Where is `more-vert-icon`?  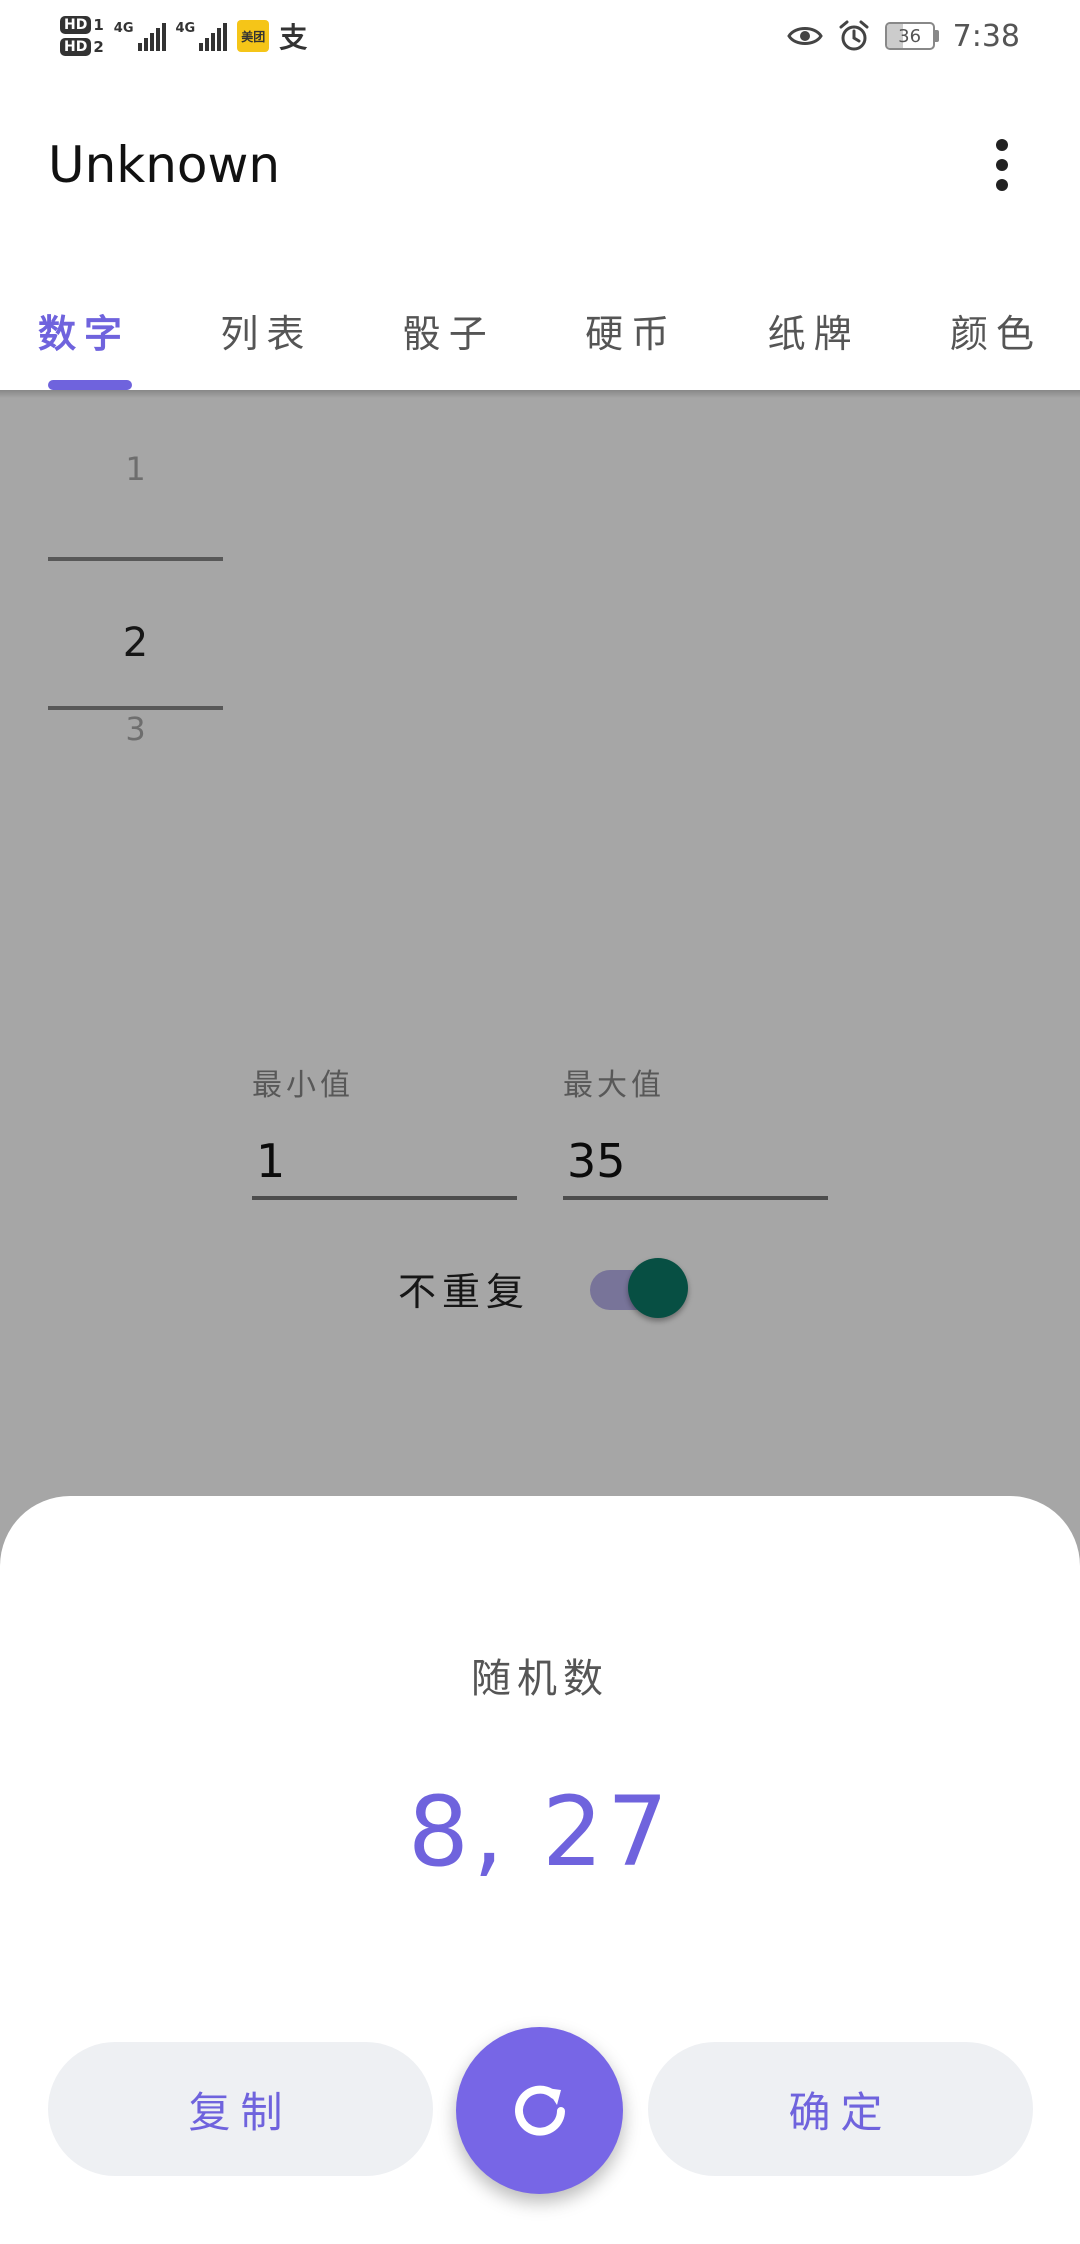
more-vert-icon is located at coordinates (1002, 165).